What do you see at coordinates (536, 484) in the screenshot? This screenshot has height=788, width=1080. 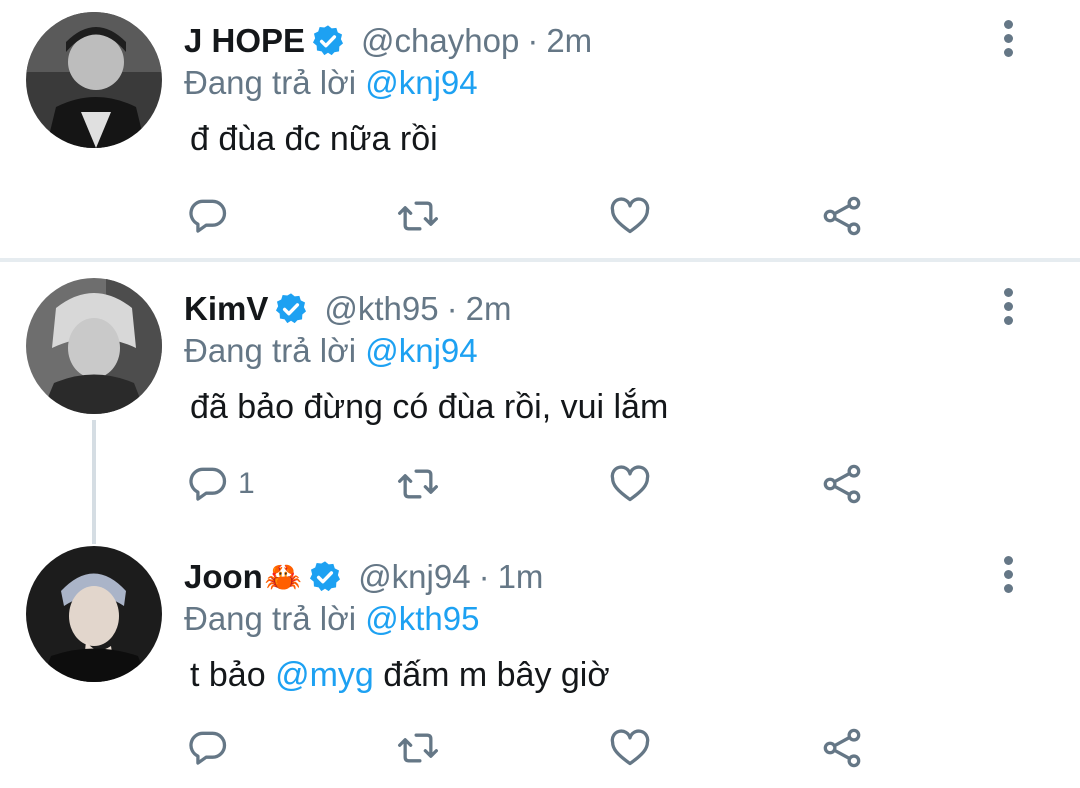 I see `tweet-actions: 1` at bounding box center [536, 484].